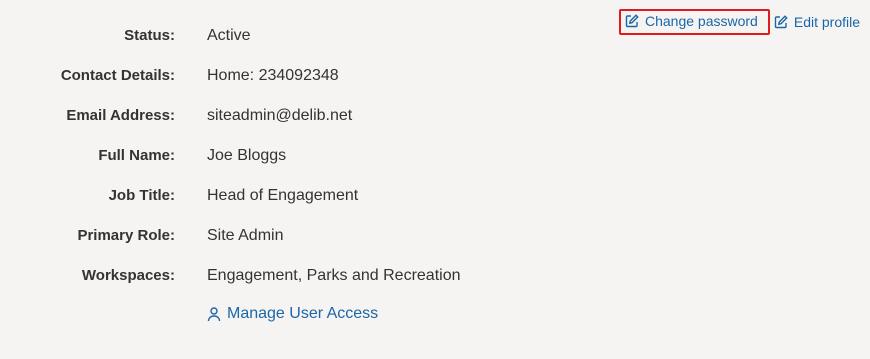  What do you see at coordinates (247, 155) in the screenshot?
I see `detail-value: Joe Bloggs` at bounding box center [247, 155].